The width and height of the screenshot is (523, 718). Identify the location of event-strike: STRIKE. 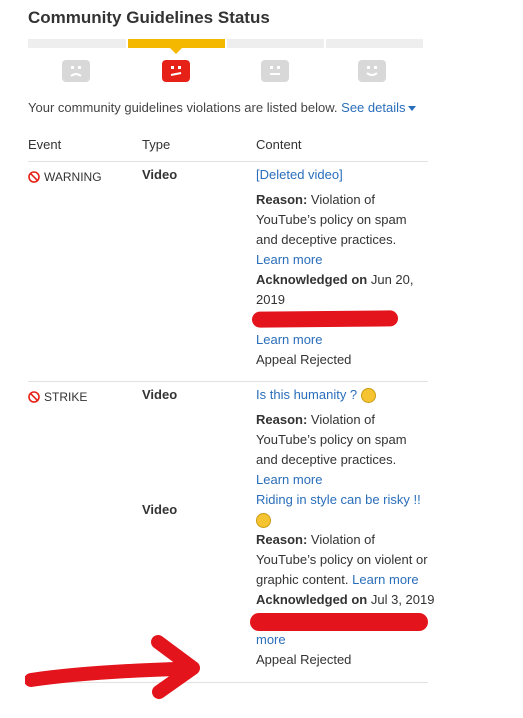
(57, 397).